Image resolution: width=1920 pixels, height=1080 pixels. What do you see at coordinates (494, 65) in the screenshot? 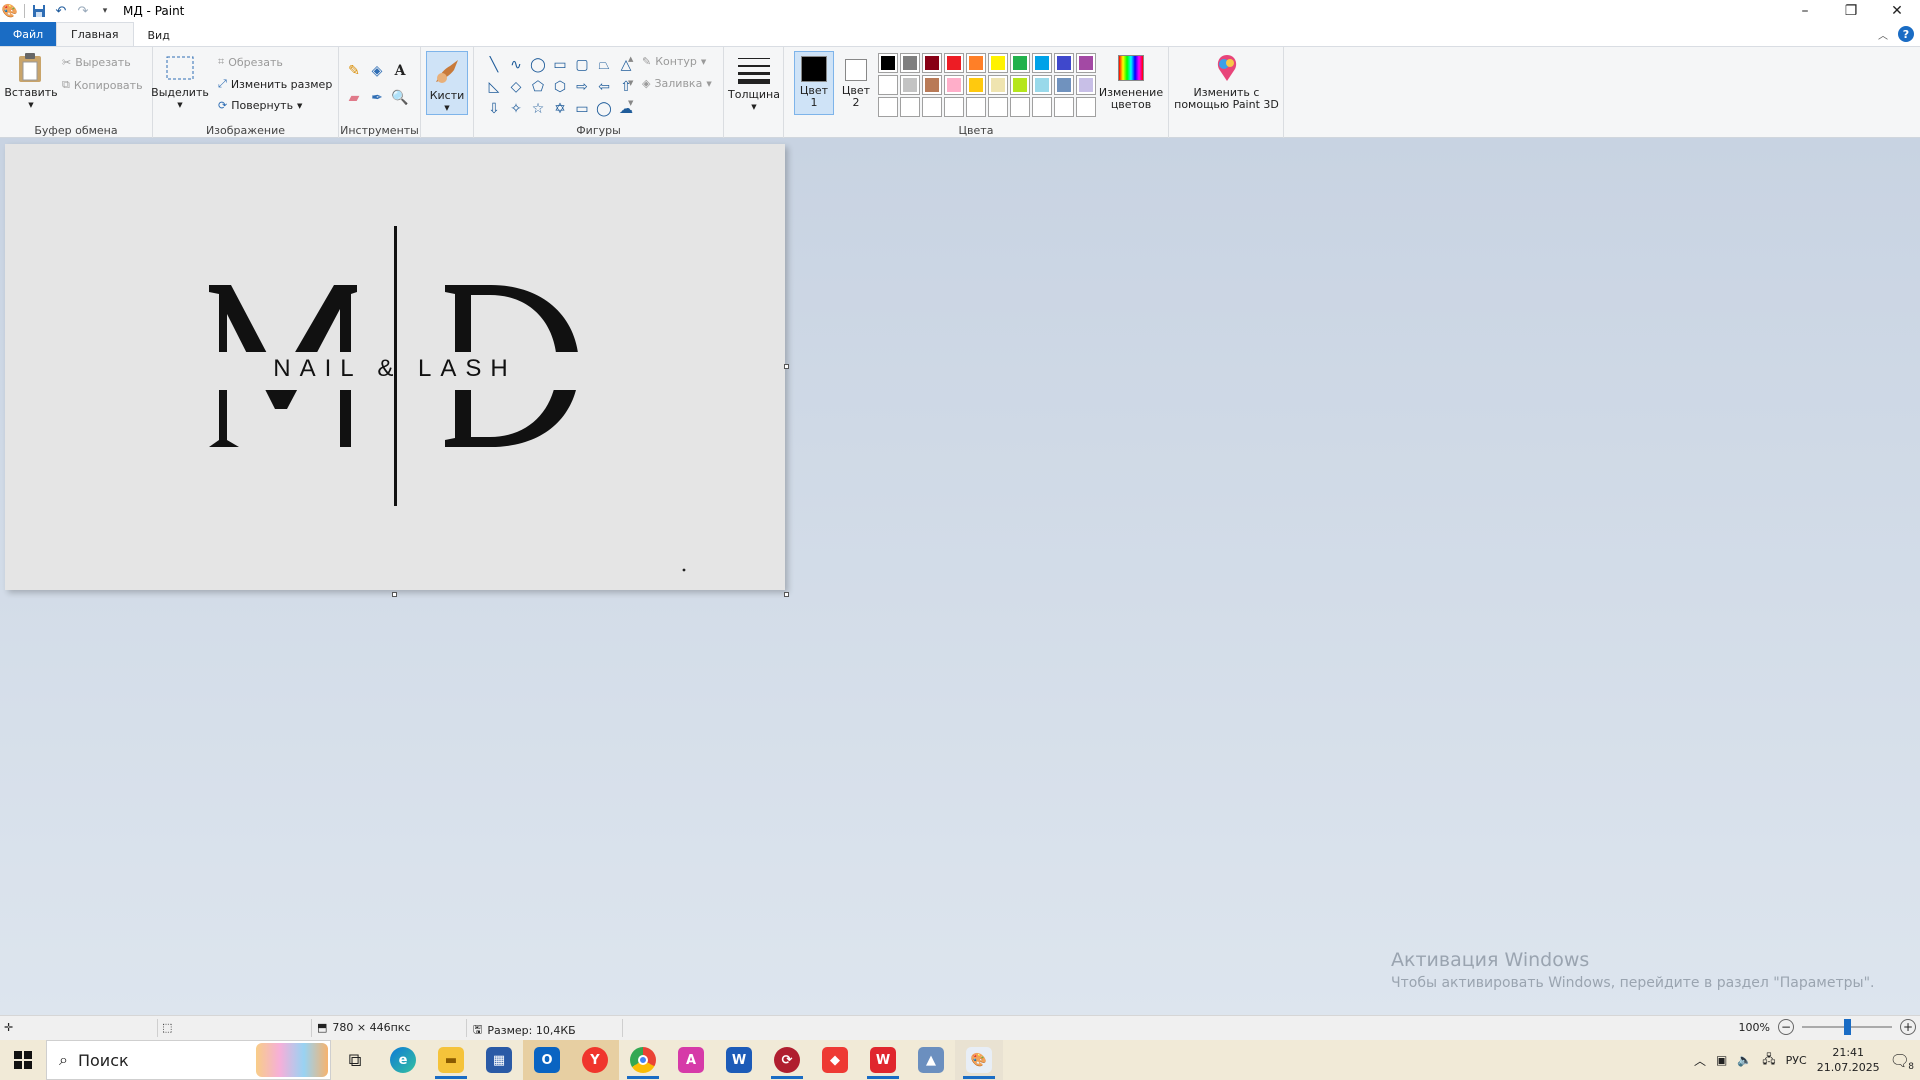
I see `line-shape-icon: ╲` at bounding box center [494, 65].